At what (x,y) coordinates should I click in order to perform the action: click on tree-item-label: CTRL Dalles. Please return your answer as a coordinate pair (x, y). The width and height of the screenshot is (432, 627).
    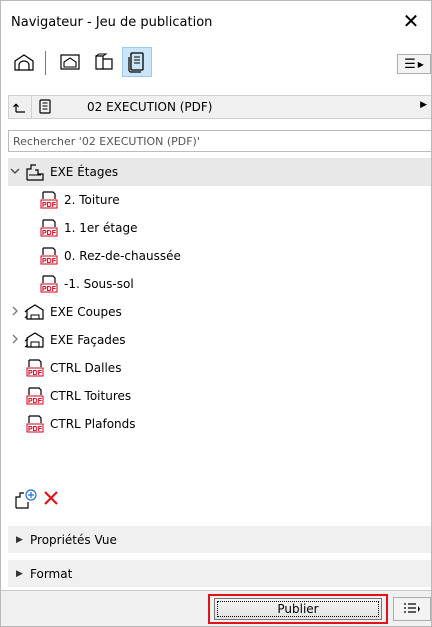
    Looking at the image, I should click on (86, 368).